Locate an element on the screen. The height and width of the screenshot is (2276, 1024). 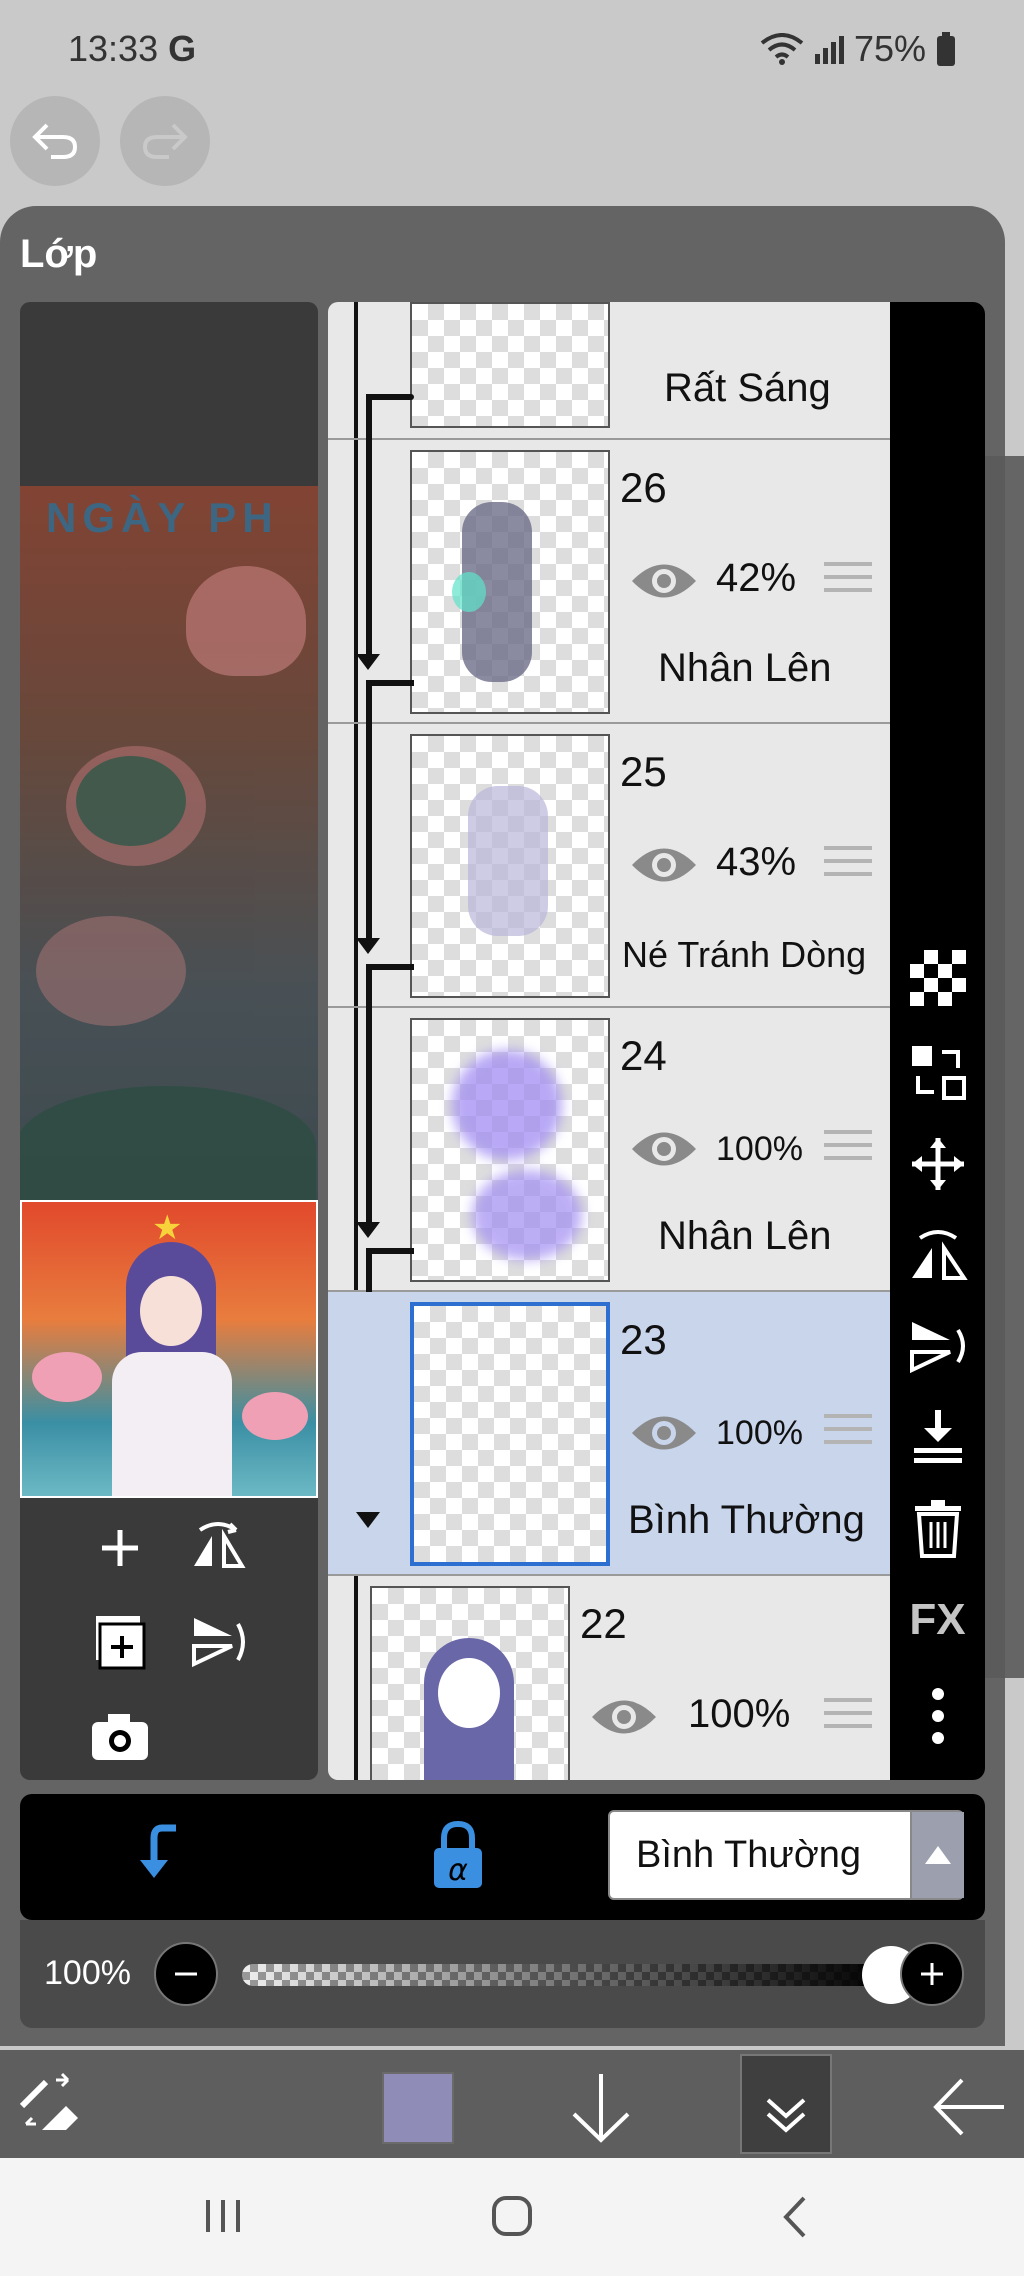
battery-icon is located at coordinates (946, 49).